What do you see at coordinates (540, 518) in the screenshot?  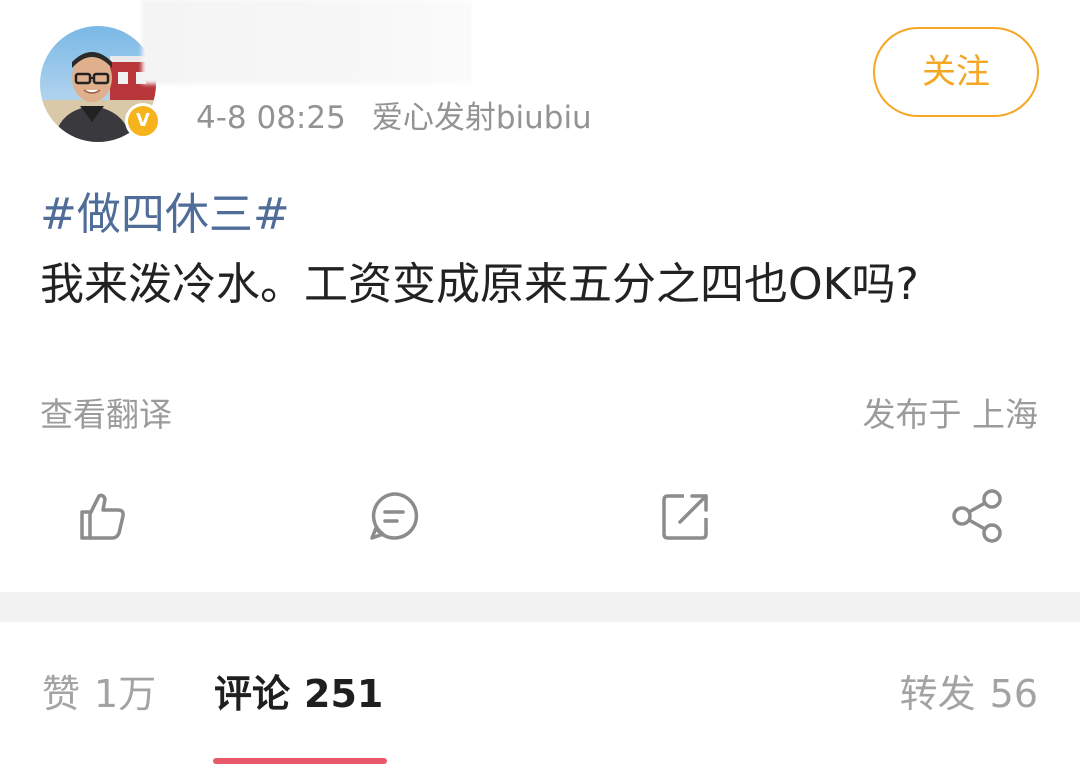 I see `action-bar` at bounding box center [540, 518].